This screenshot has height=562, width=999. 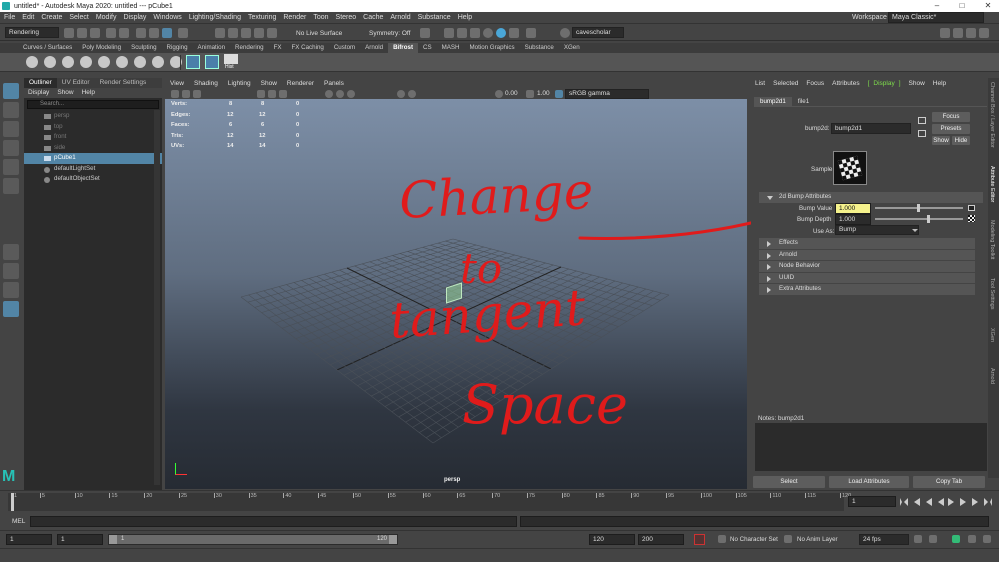 I want to click on hist-icon, so click(x=231, y=59).